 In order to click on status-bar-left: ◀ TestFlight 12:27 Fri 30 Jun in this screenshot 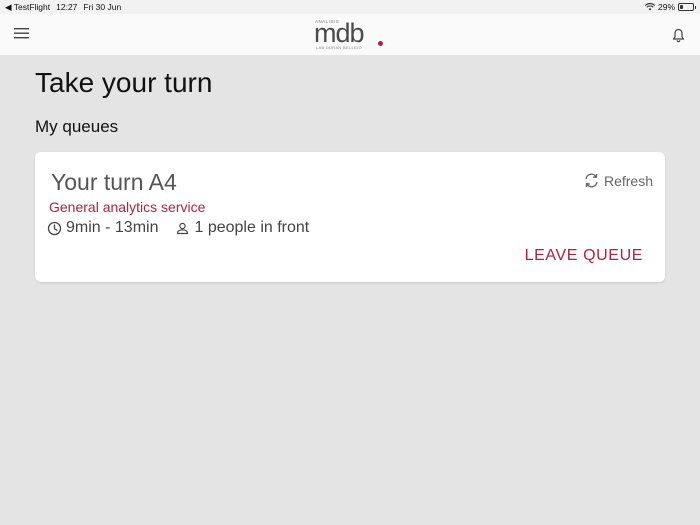, I will do `click(66, 7)`.